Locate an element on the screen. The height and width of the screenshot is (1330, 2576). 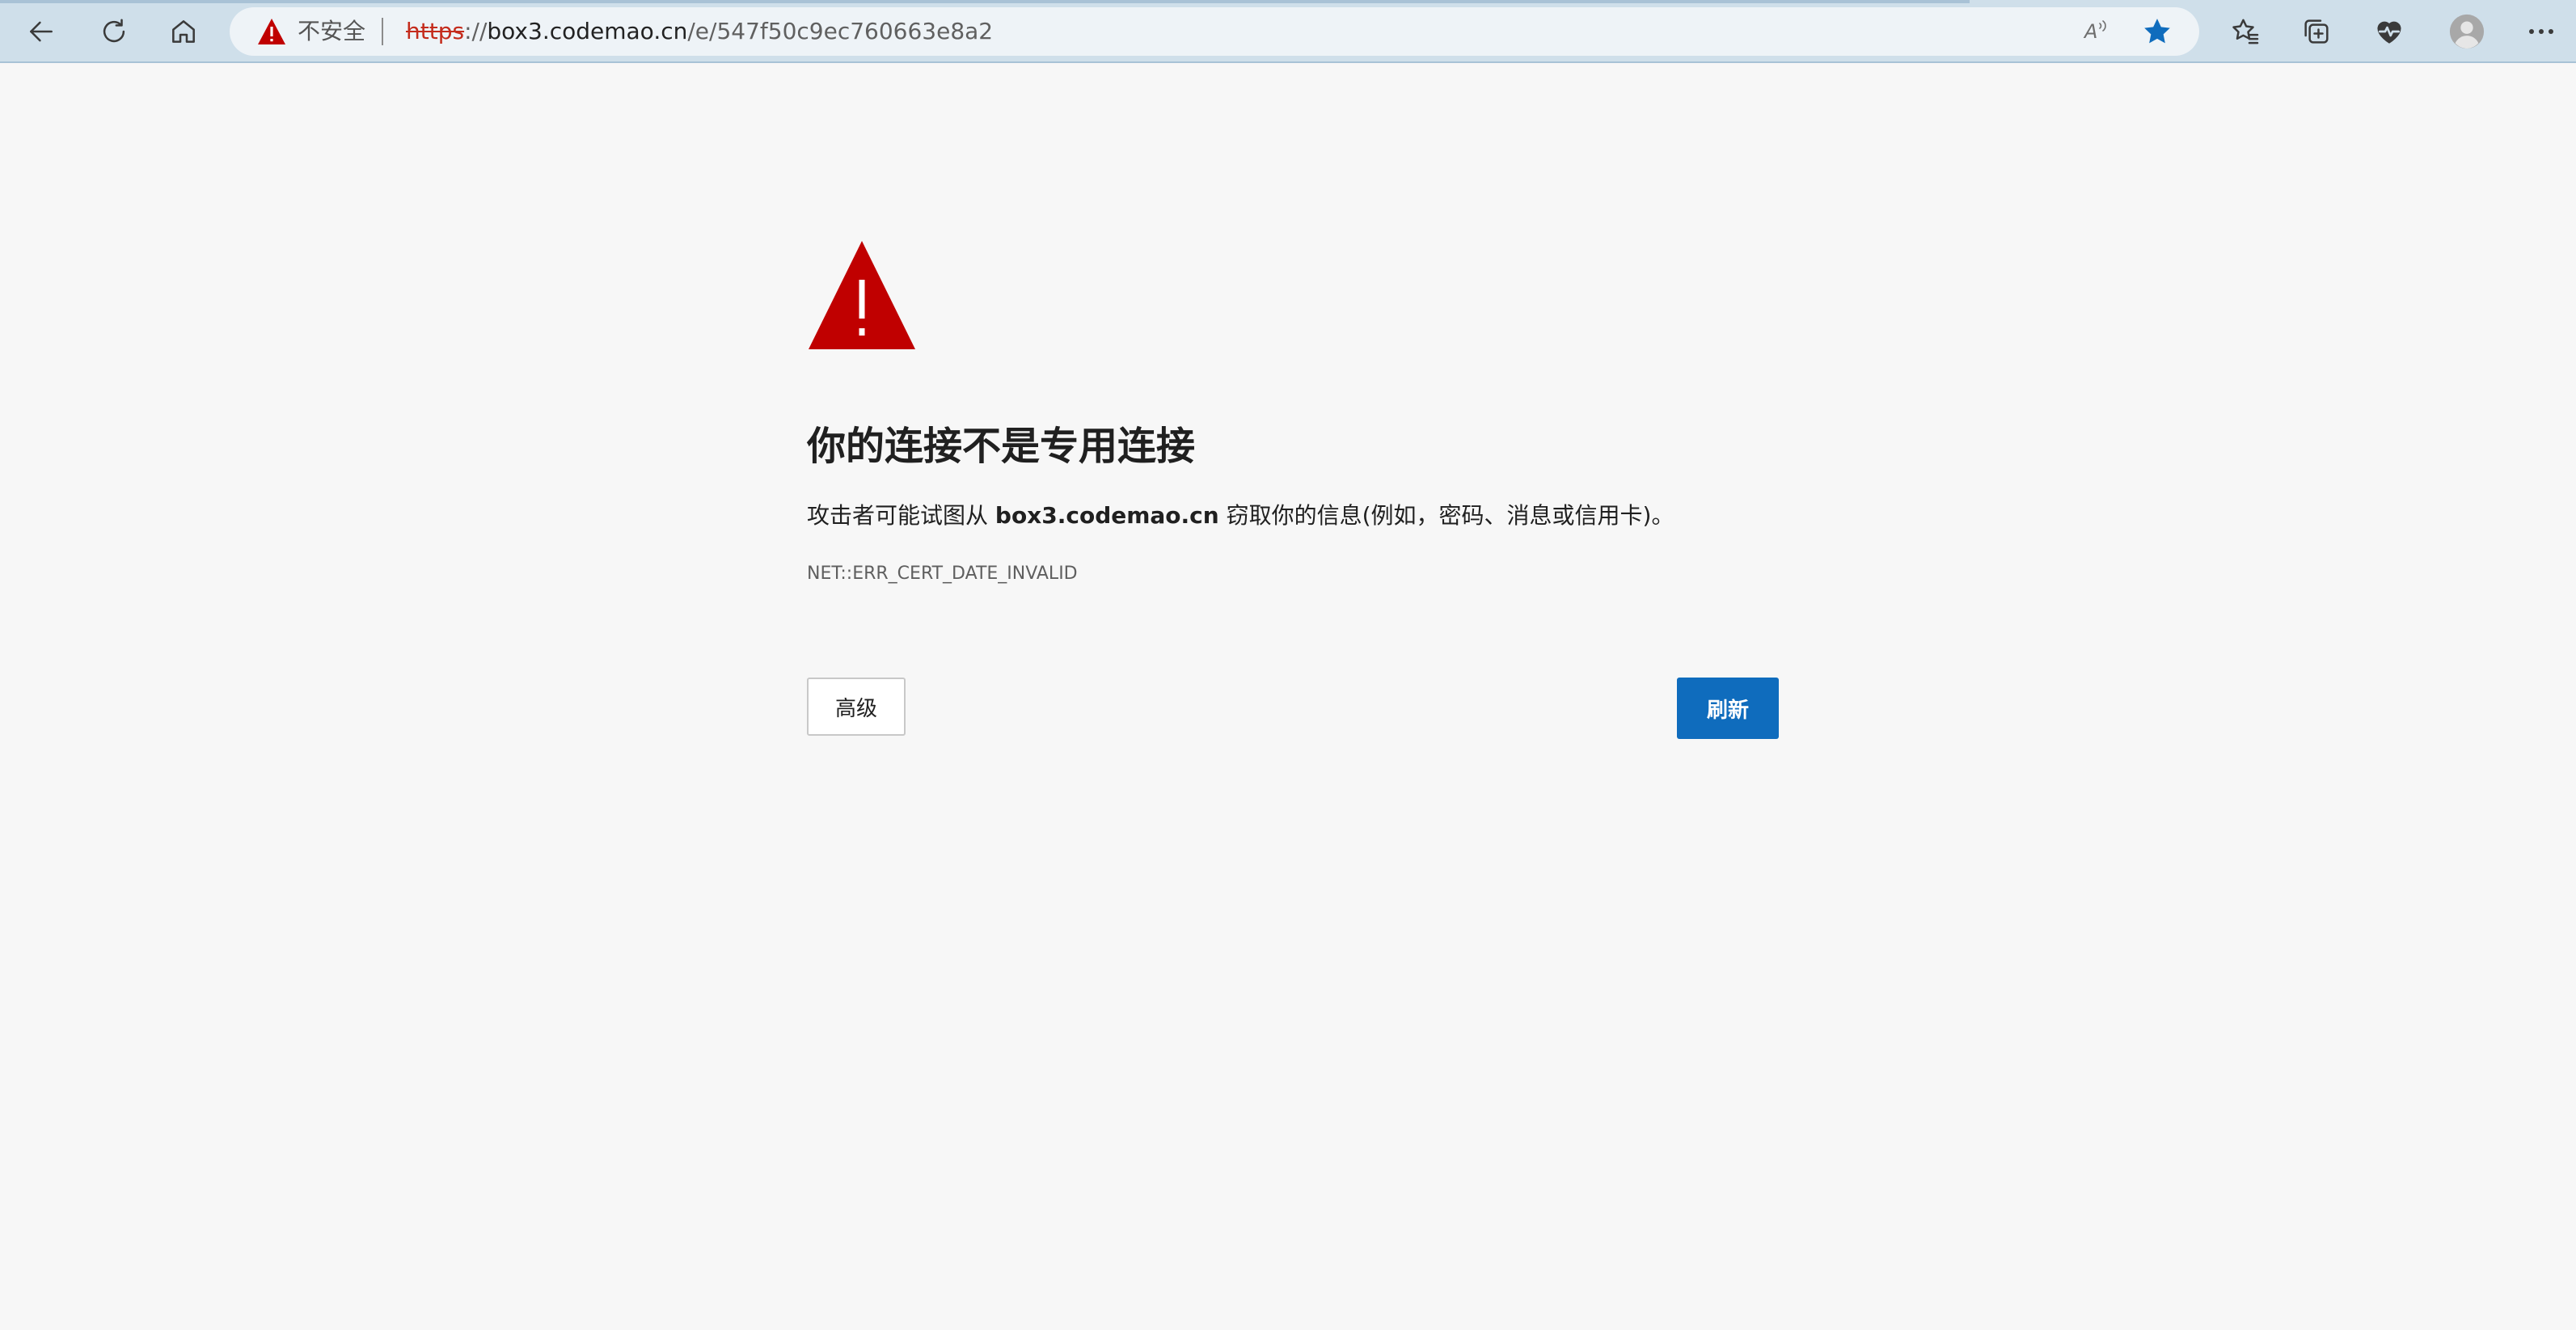
back-arrow-icon is located at coordinates (41, 31).